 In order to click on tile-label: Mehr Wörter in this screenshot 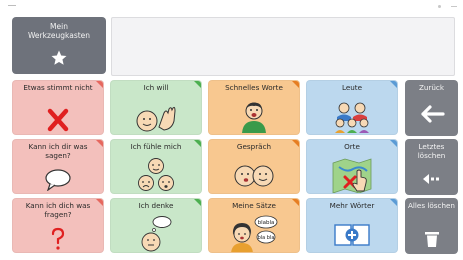, I will do `click(352, 205)`.